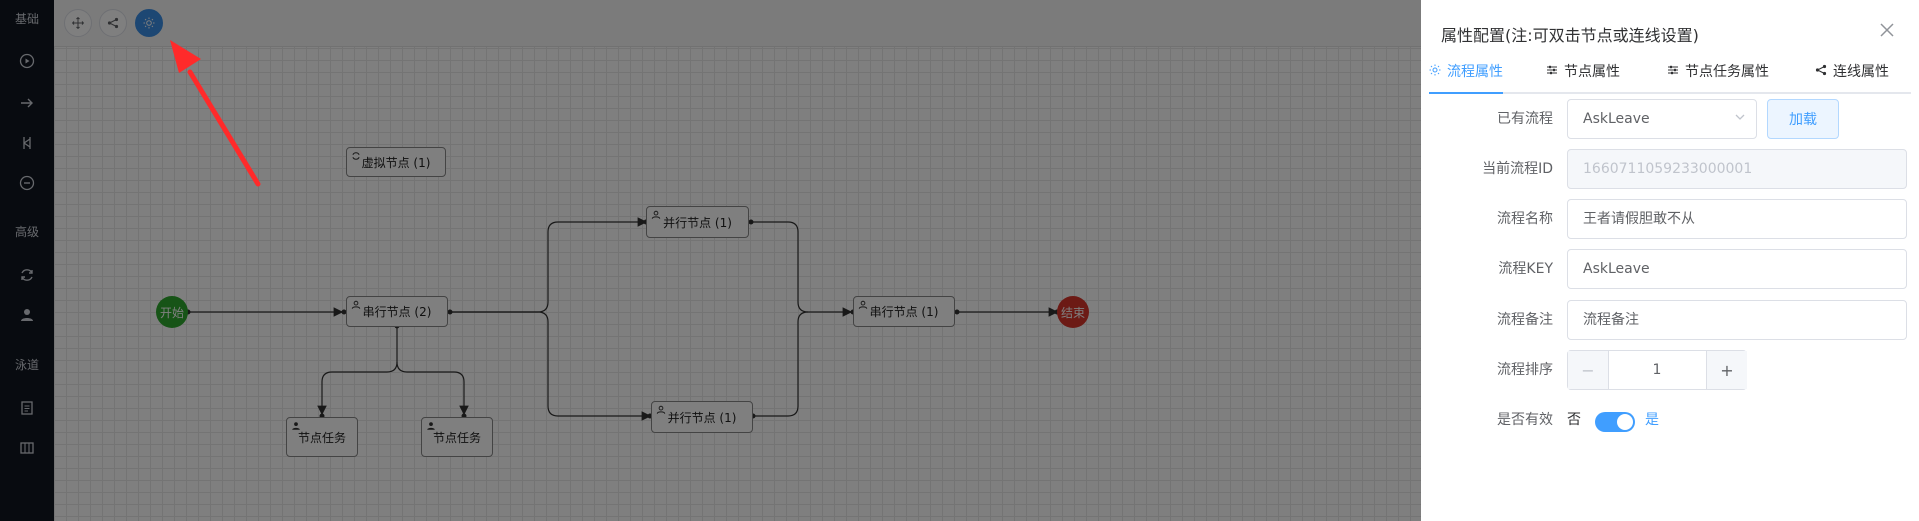 Image resolution: width=1919 pixels, height=521 pixels. Describe the element at coordinates (1726, 370) in the screenshot. I see `increment-button: +` at that location.